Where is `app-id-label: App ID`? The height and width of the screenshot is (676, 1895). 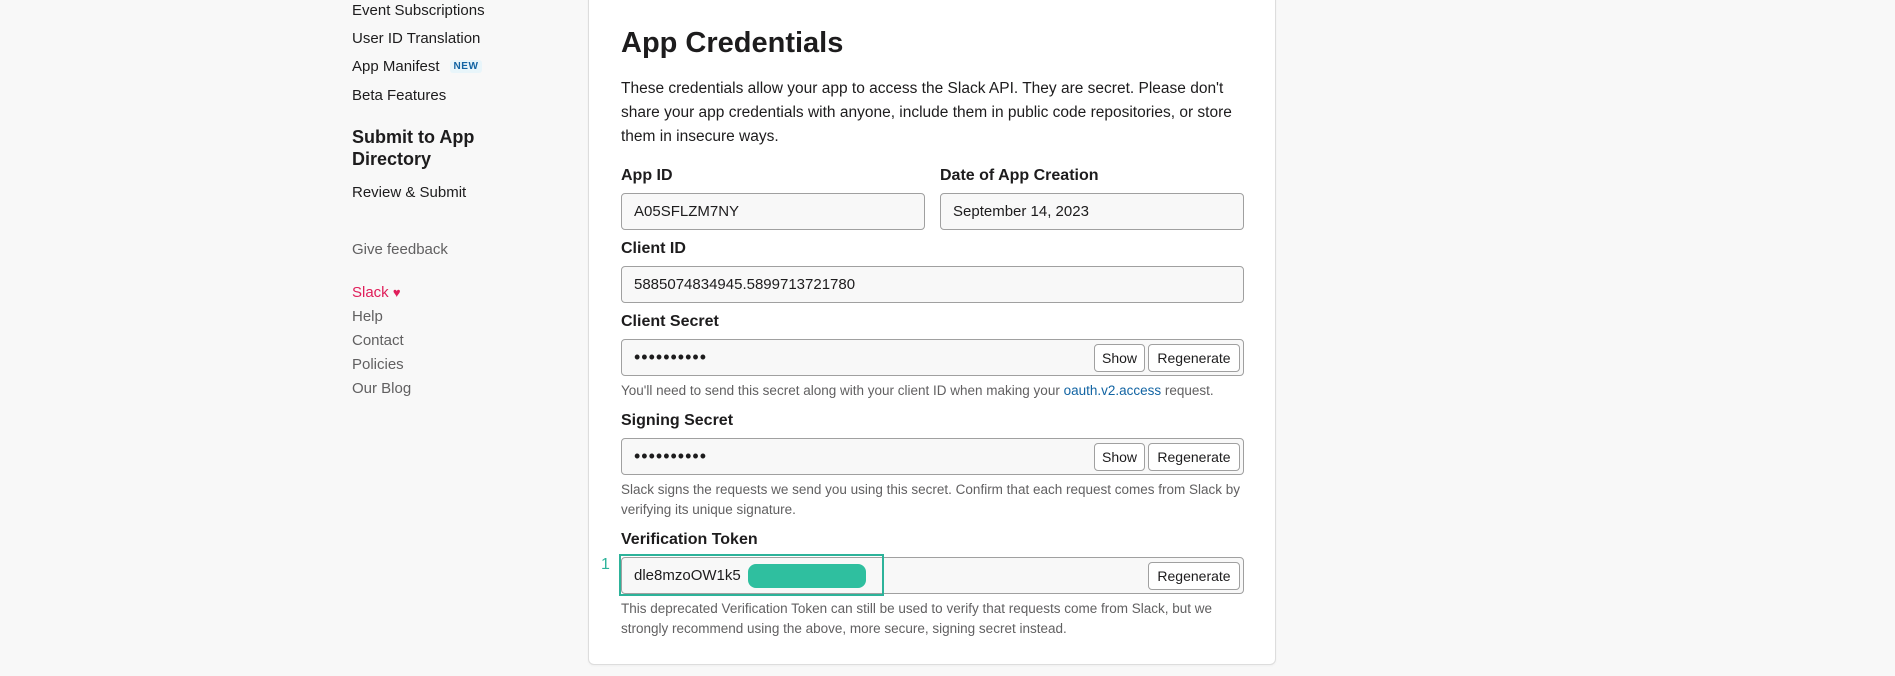
app-id-label: App ID is located at coordinates (647, 175).